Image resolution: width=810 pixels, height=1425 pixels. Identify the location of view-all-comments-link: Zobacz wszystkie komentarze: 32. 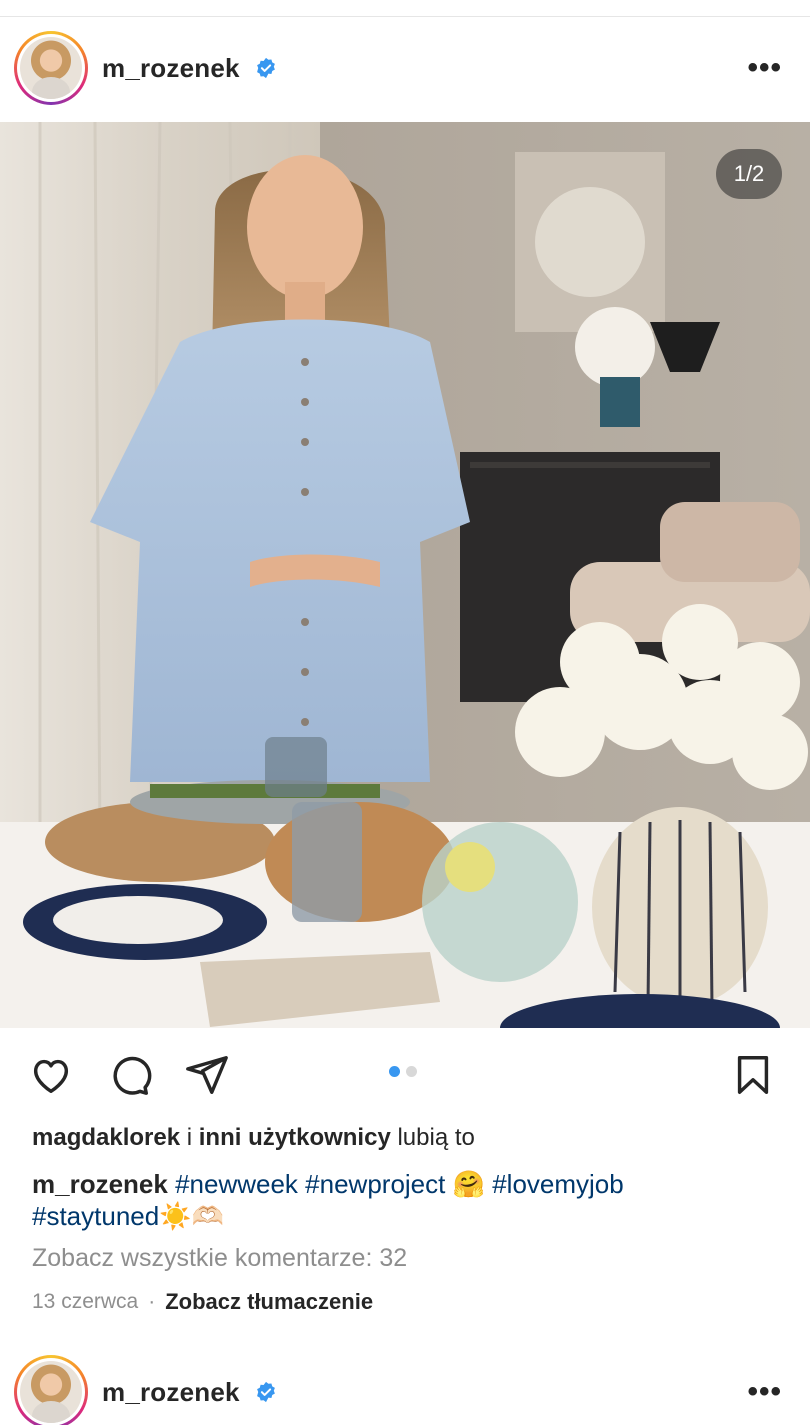
(219, 1258).